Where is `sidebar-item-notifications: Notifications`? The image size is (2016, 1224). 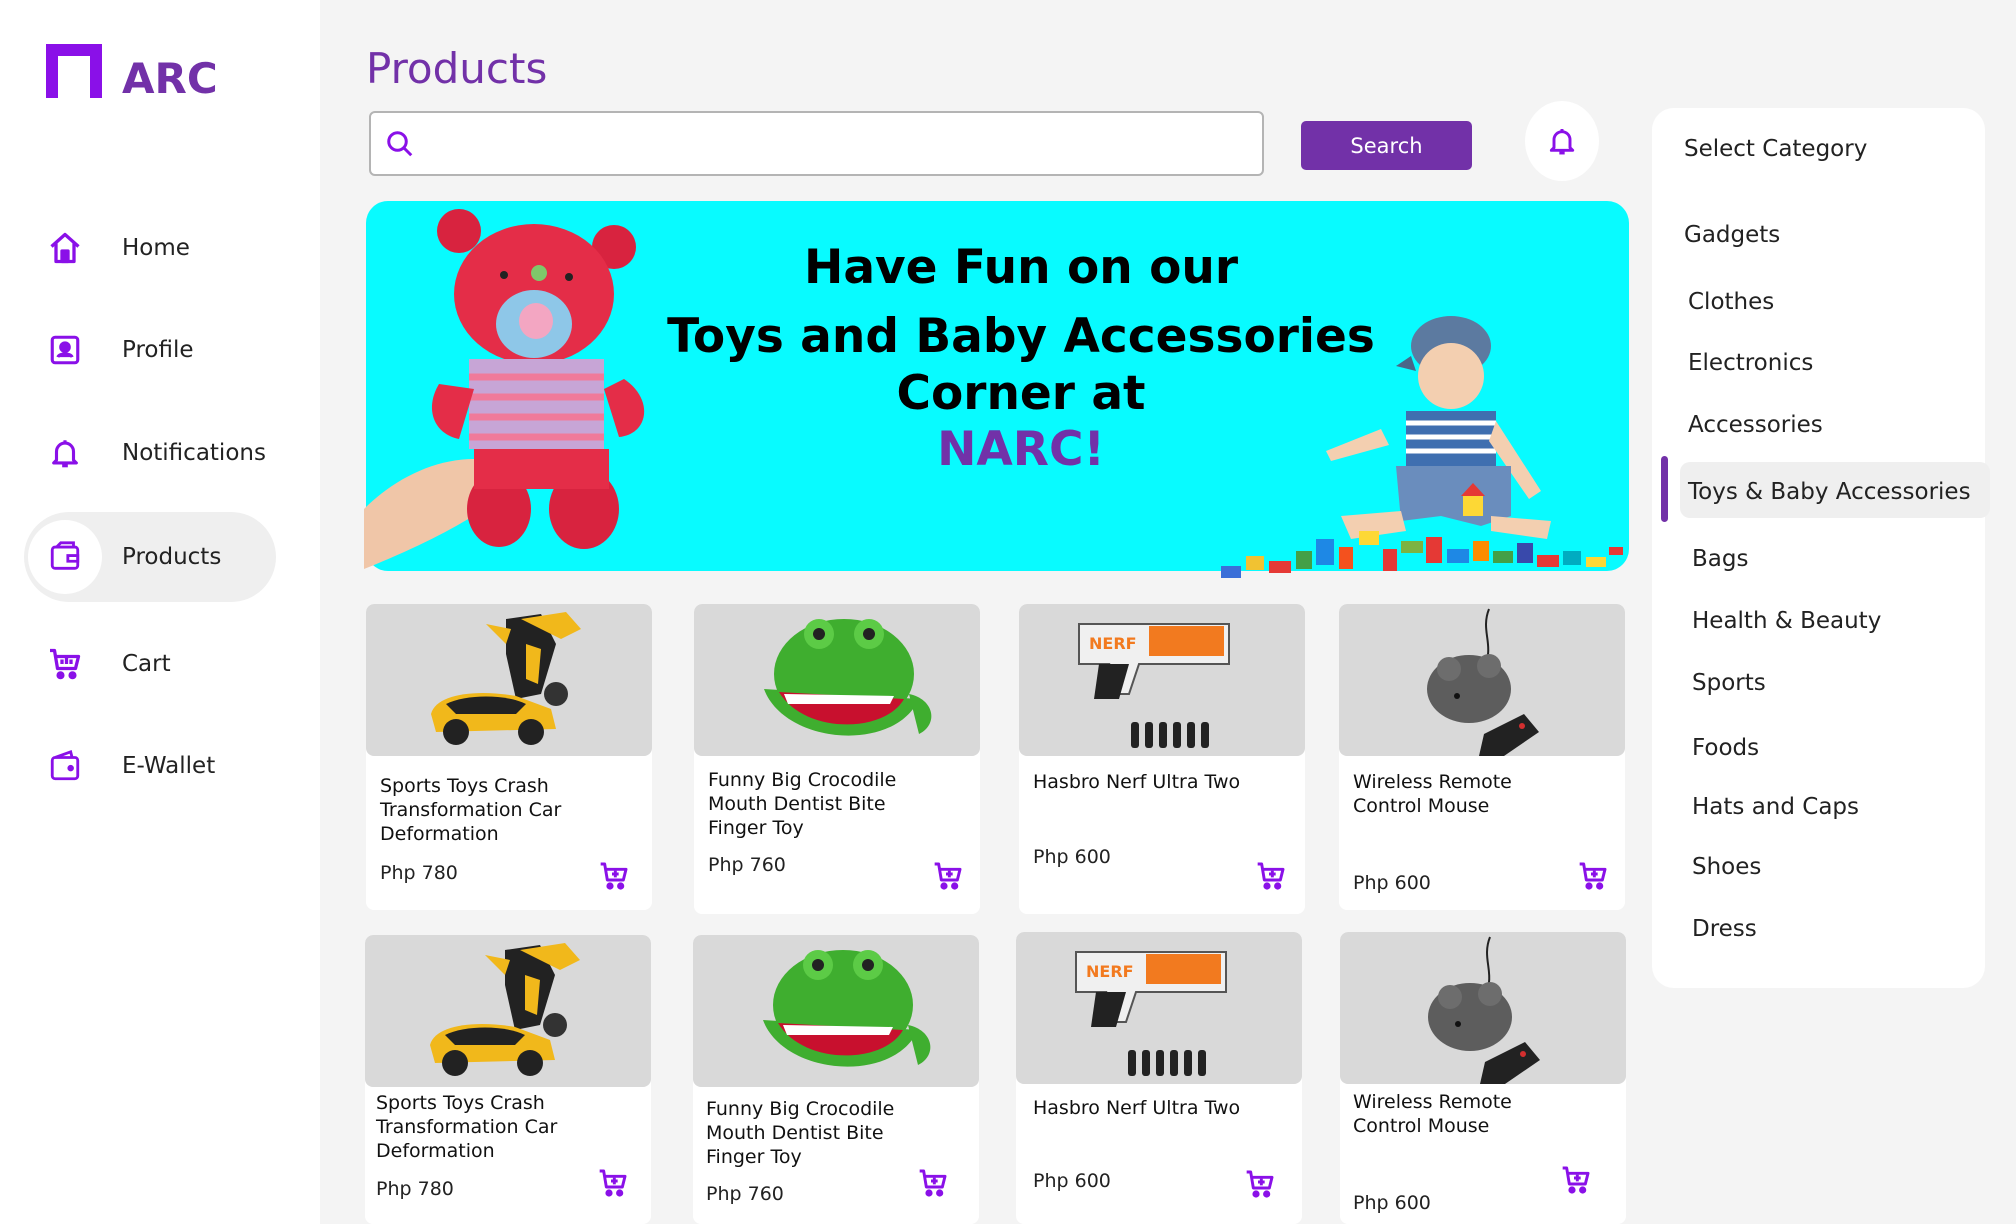
sidebar-item-notifications: Notifications is located at coordinates (150, 453).